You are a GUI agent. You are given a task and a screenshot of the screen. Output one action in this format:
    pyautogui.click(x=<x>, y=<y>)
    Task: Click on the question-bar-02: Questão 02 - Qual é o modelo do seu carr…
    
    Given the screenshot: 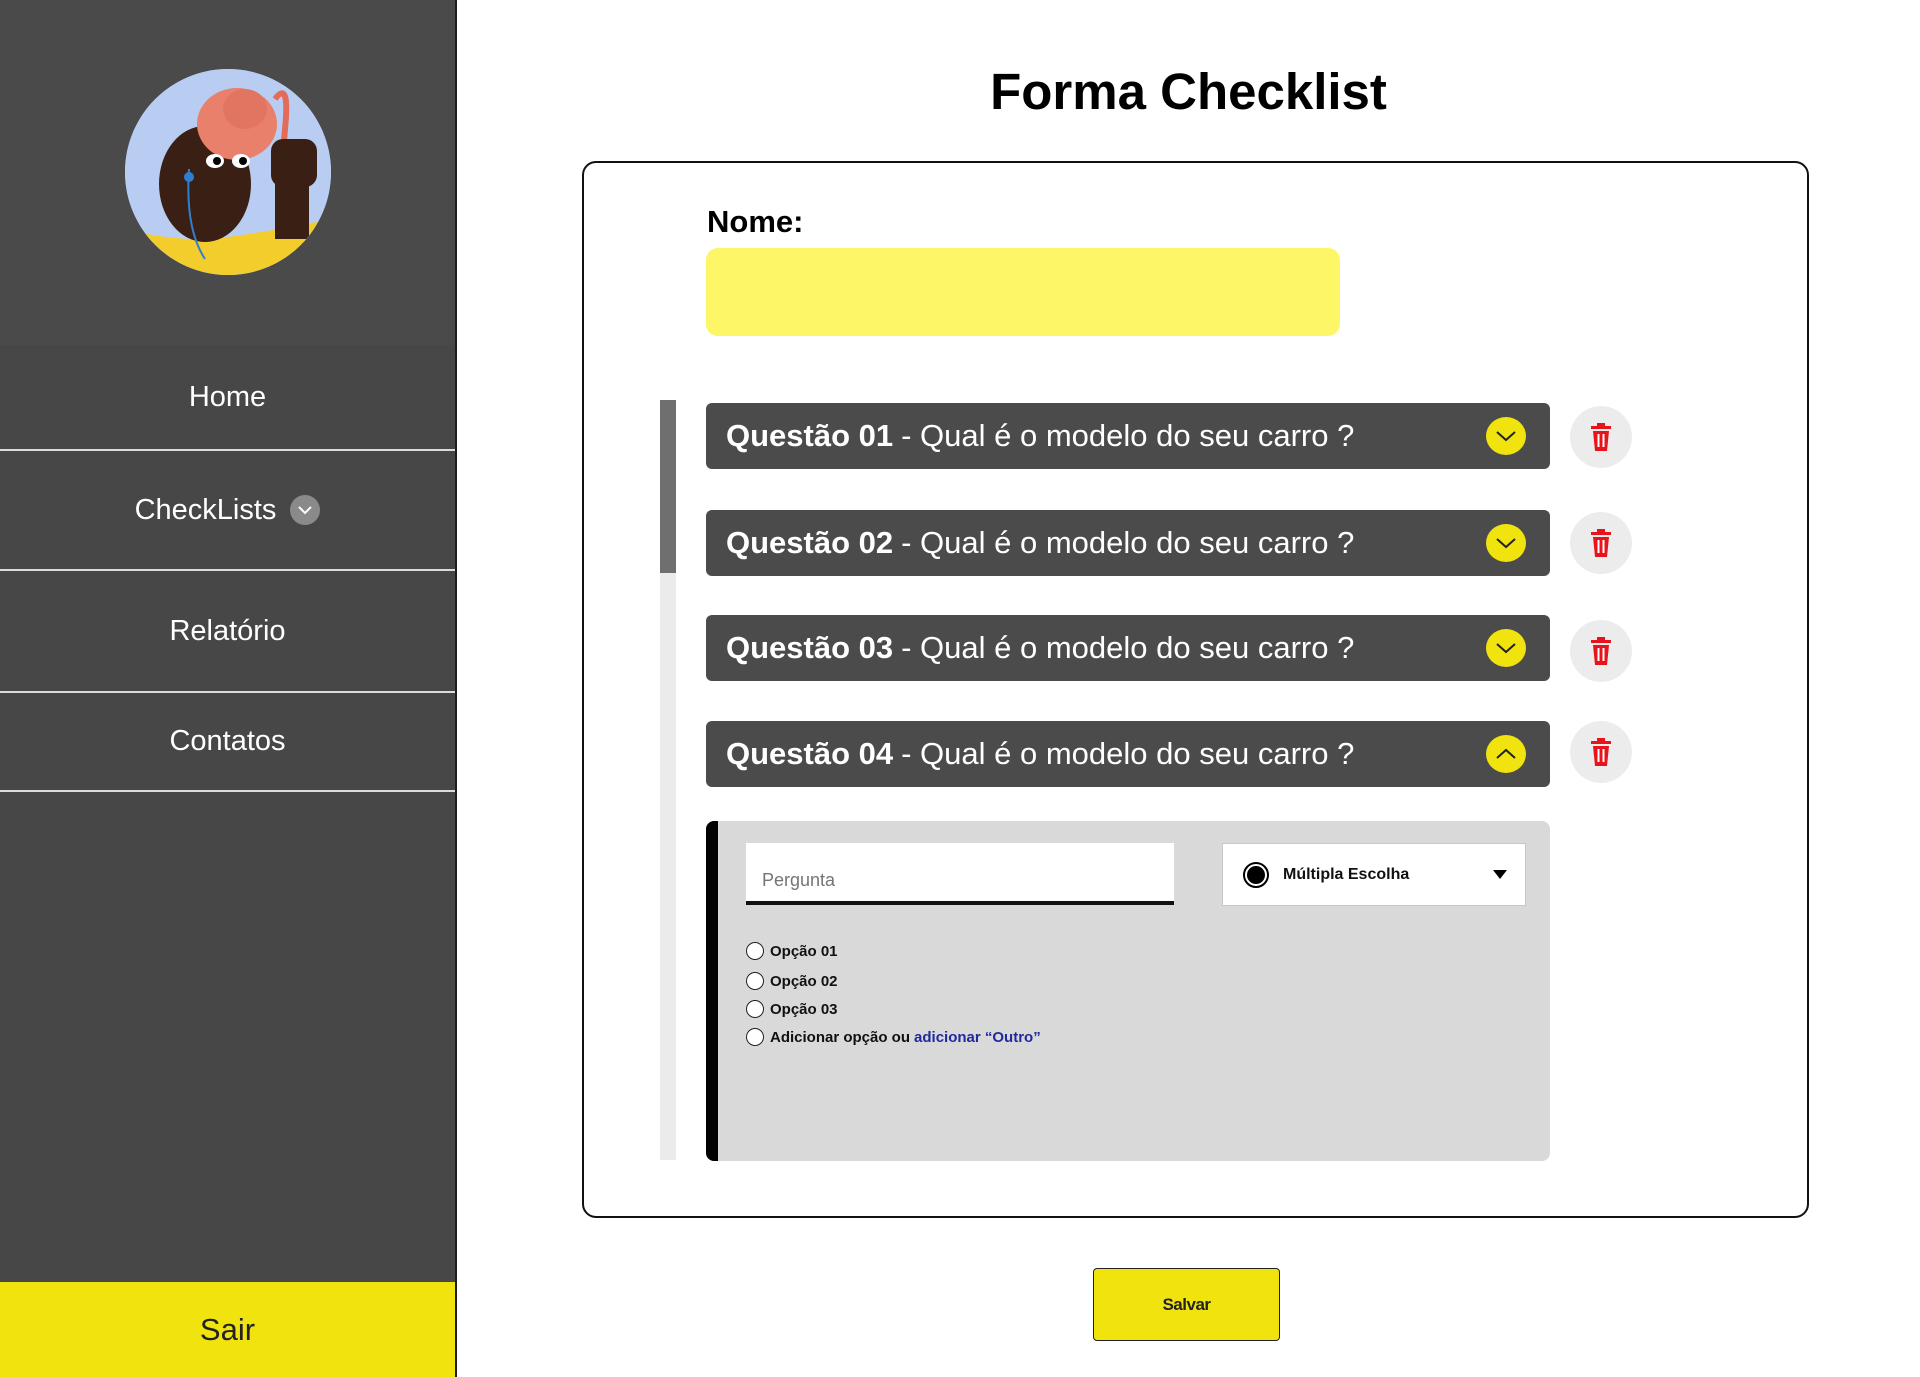 What is the action you would take?
    pyautogui.click(x=1128, y=543)
    